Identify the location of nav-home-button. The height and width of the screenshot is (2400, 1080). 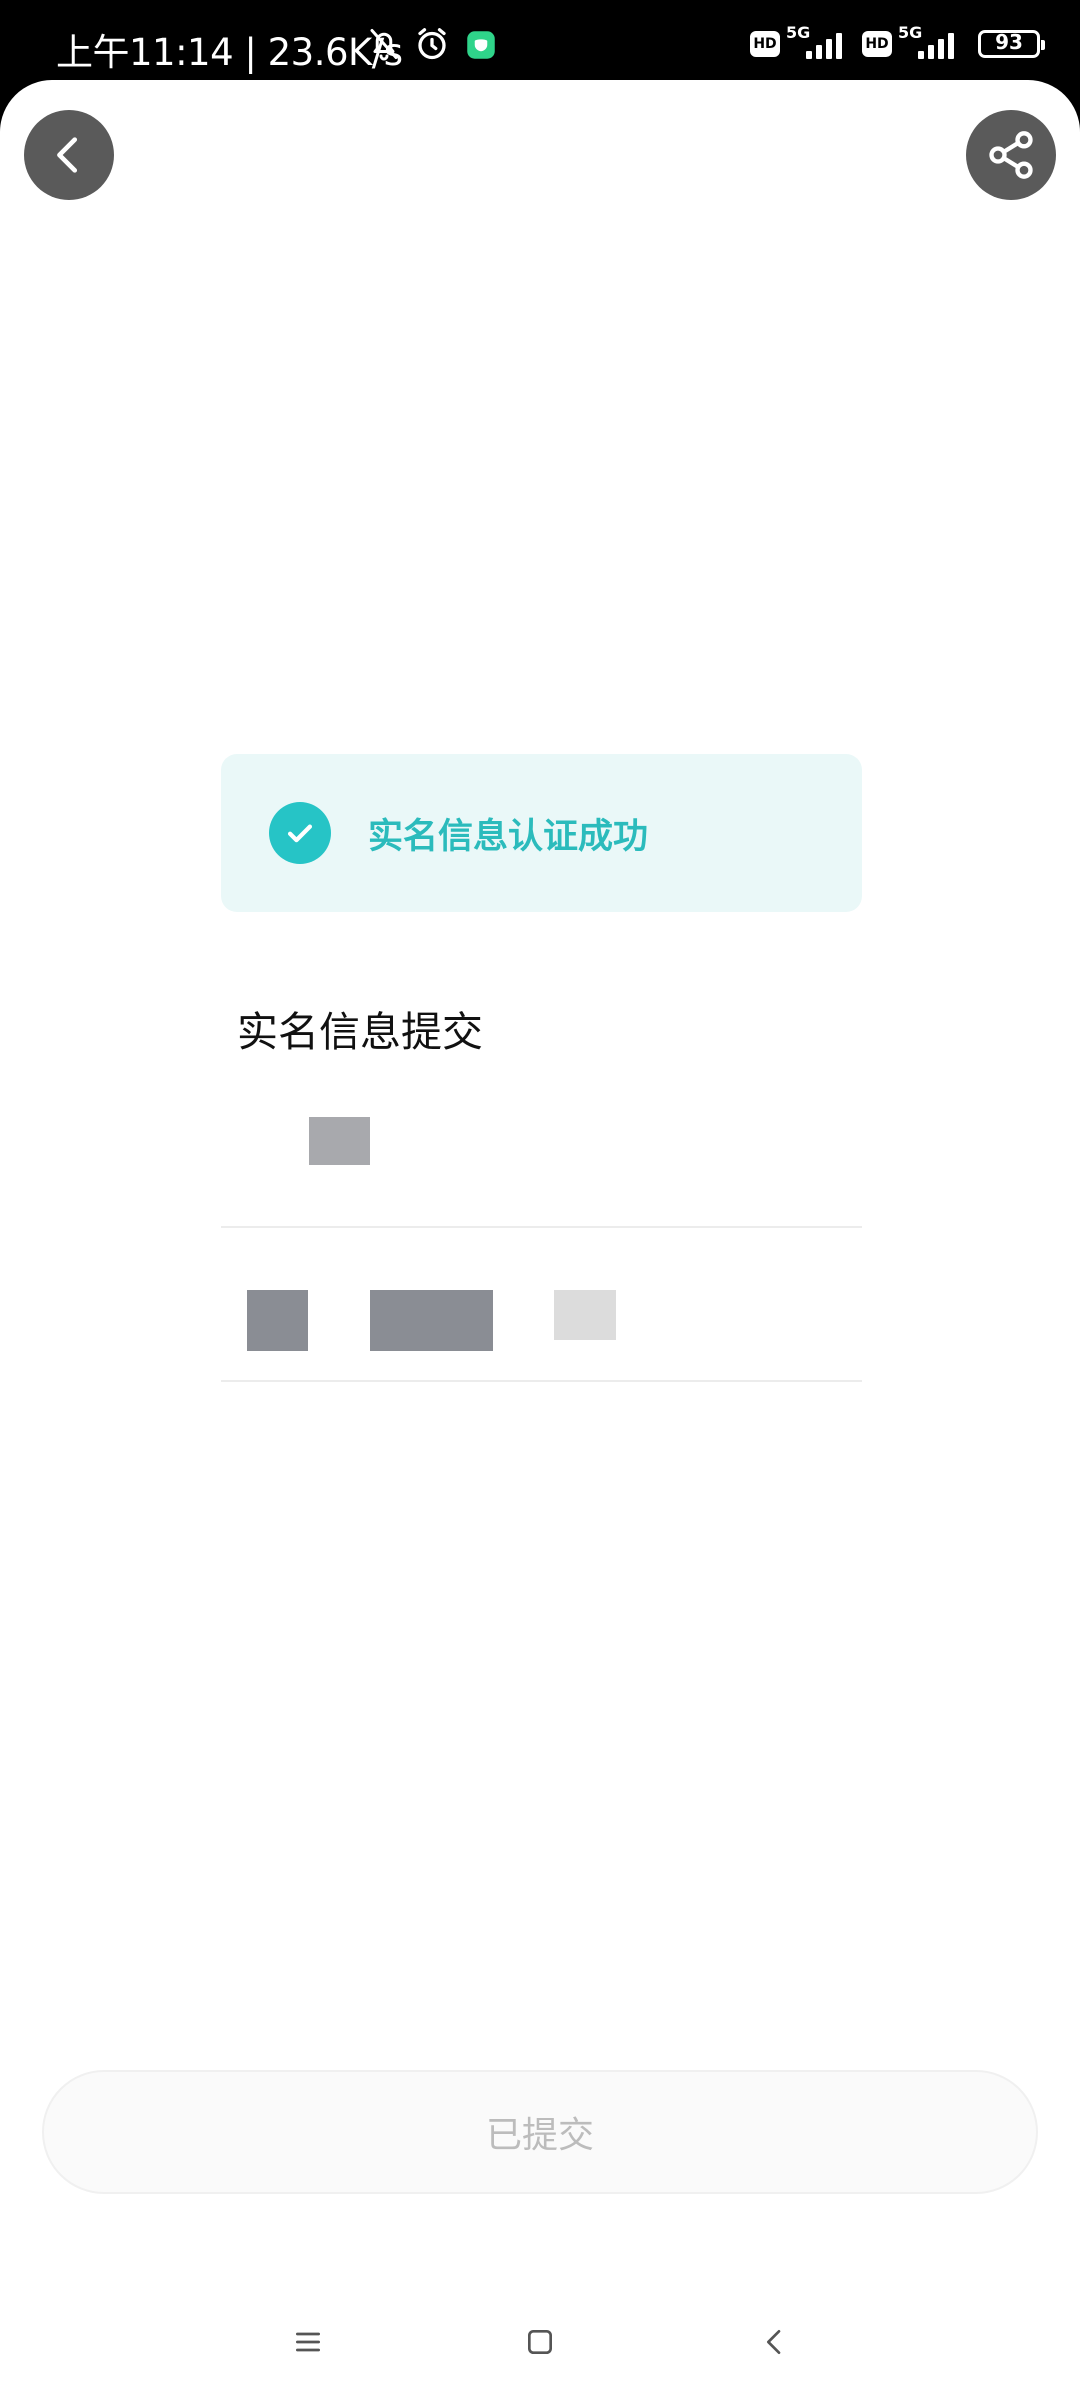
(540, 2342).